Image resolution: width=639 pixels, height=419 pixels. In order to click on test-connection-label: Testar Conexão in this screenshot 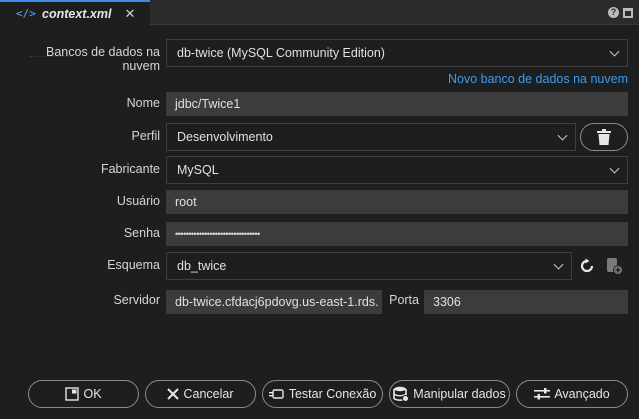, I will do `click(332, 394)`.